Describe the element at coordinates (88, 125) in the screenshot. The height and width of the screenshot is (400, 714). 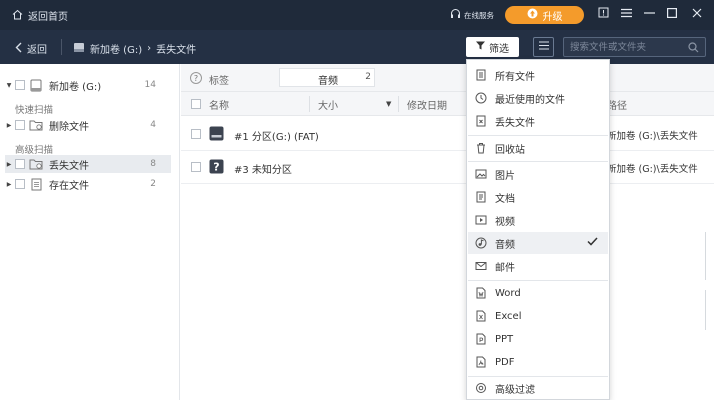
I see `tree-item-deleted-files: ▶ 删除文件 4` at that location.